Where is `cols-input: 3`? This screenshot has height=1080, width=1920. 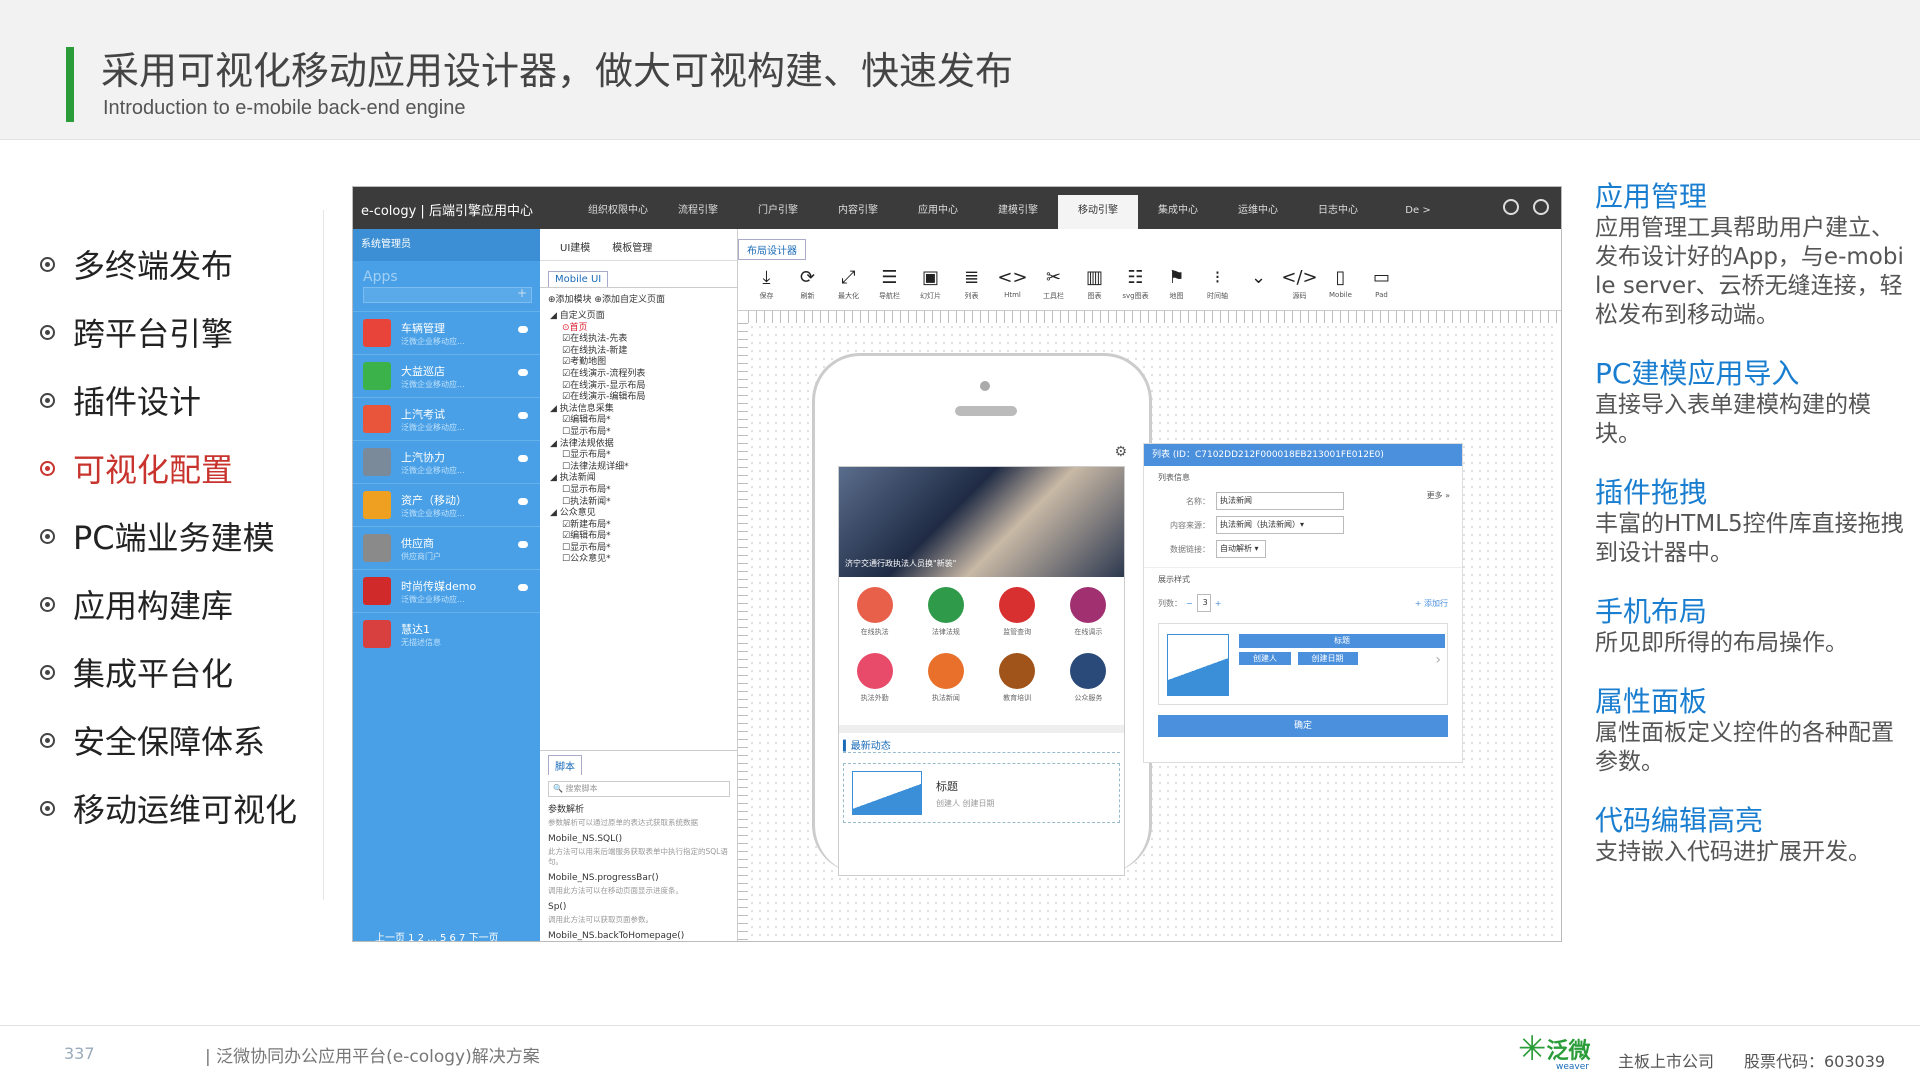 cols-input: 3 is located at coordinates (1203, 603).